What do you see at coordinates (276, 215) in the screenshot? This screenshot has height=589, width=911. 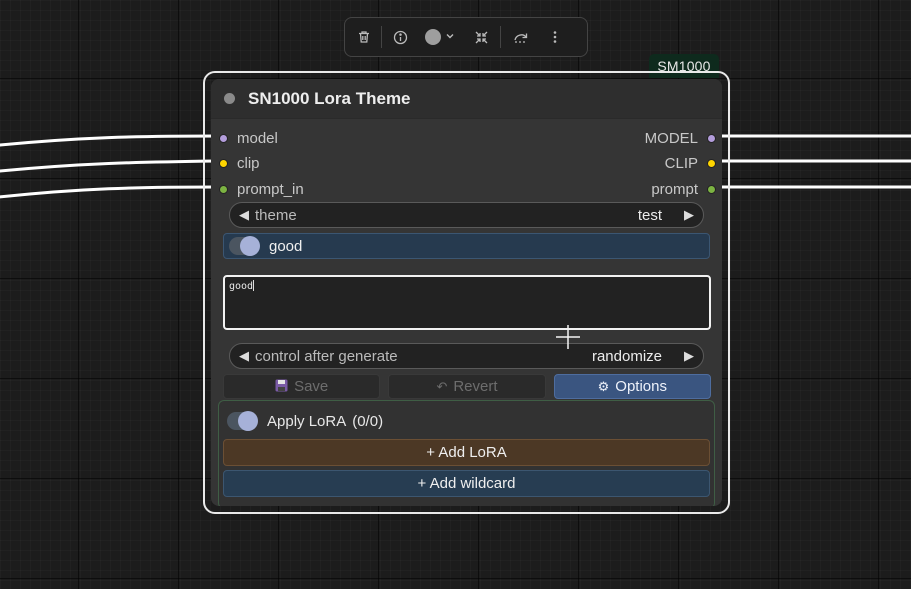 I see `theme-combo-label: theme` at bounding box center [276, 215].